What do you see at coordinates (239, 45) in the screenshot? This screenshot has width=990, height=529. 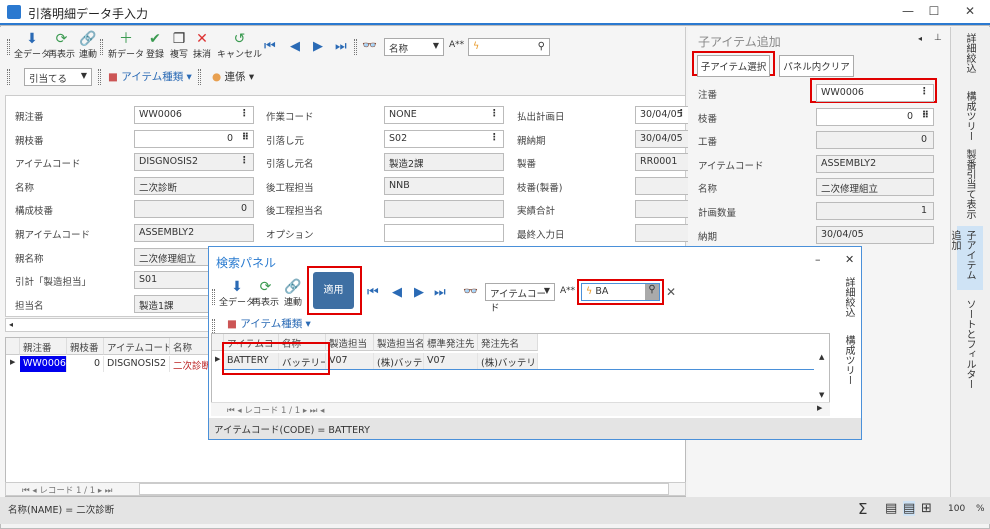 I see `cancel-button: ↺ キャンセル` at bounding box center [239, 45].